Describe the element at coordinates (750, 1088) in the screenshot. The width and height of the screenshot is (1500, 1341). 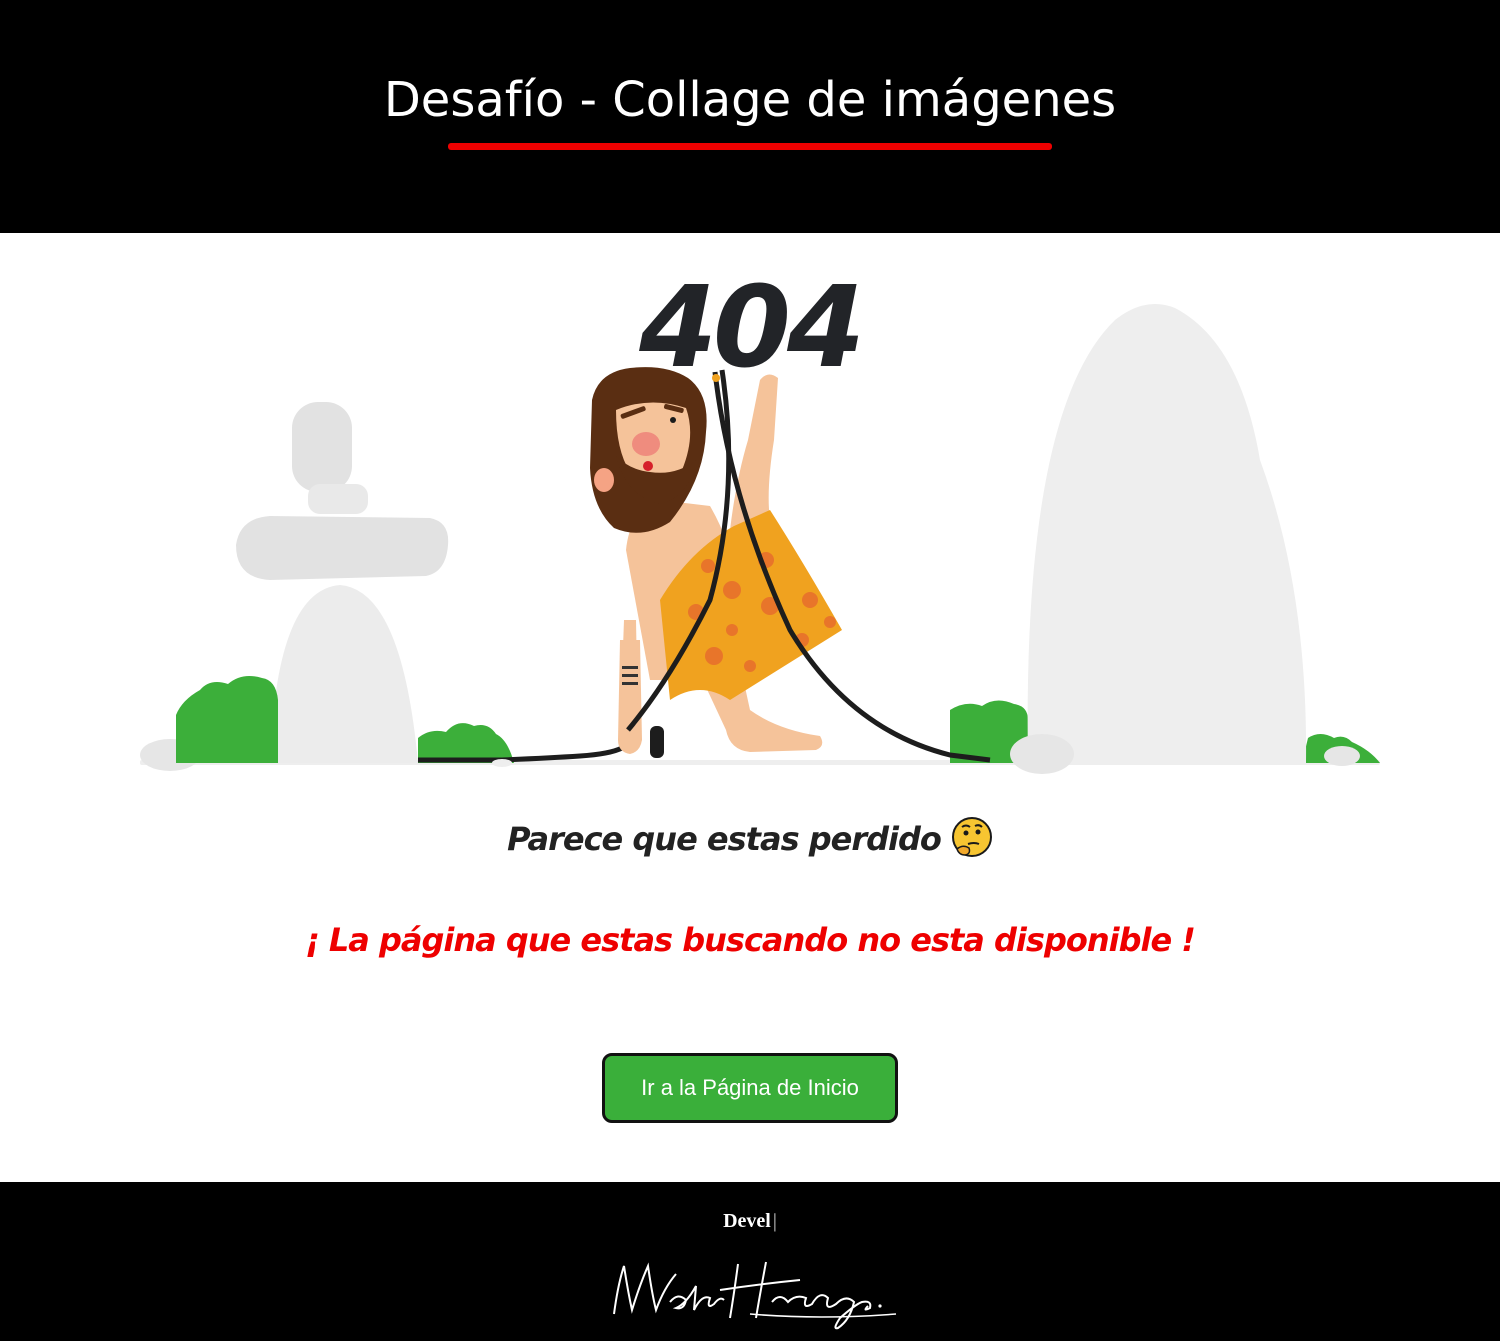
I see `go-home-button: Ir a la Página de Inicio` at that location.